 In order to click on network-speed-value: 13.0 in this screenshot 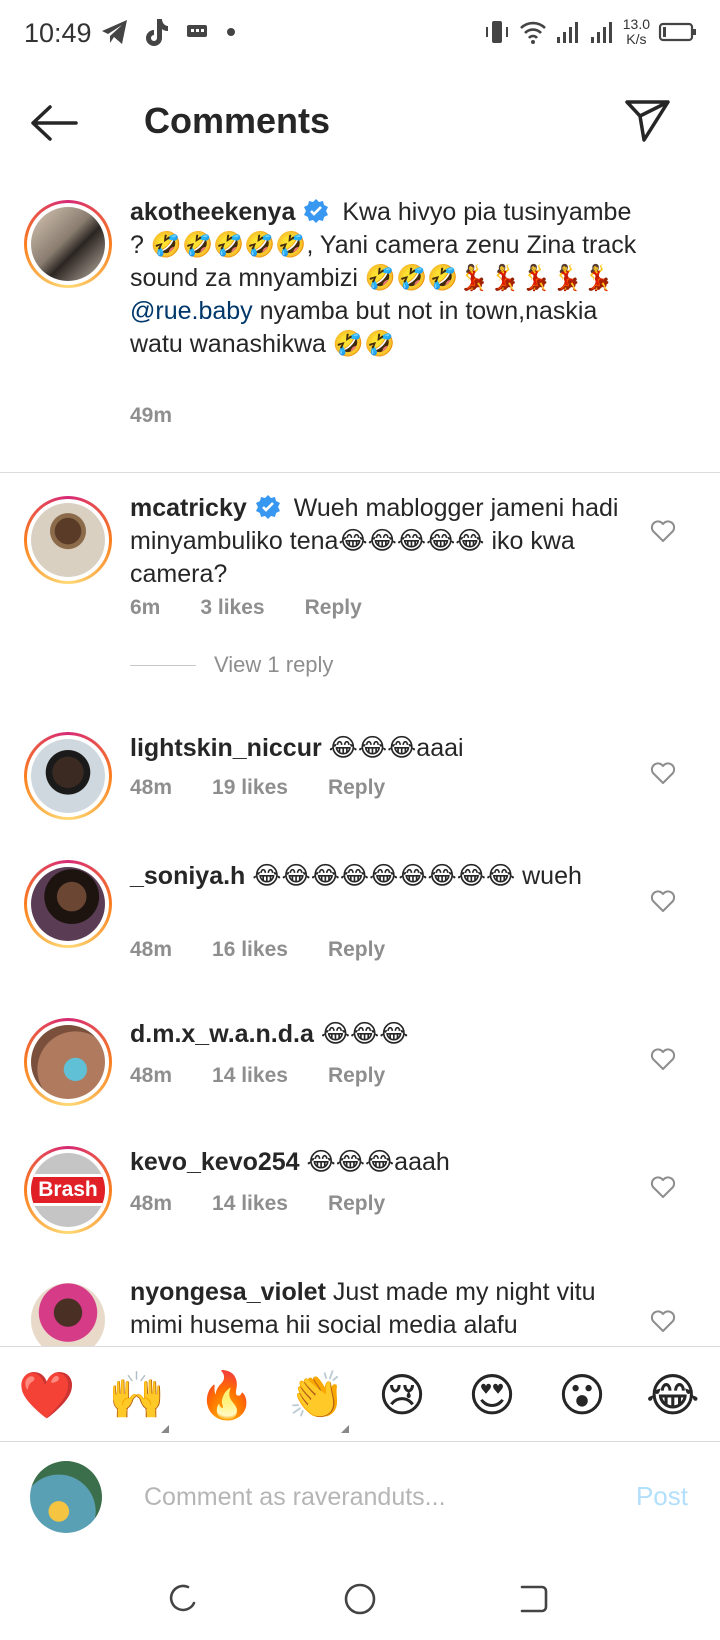, I will do `click(636, 24)`.